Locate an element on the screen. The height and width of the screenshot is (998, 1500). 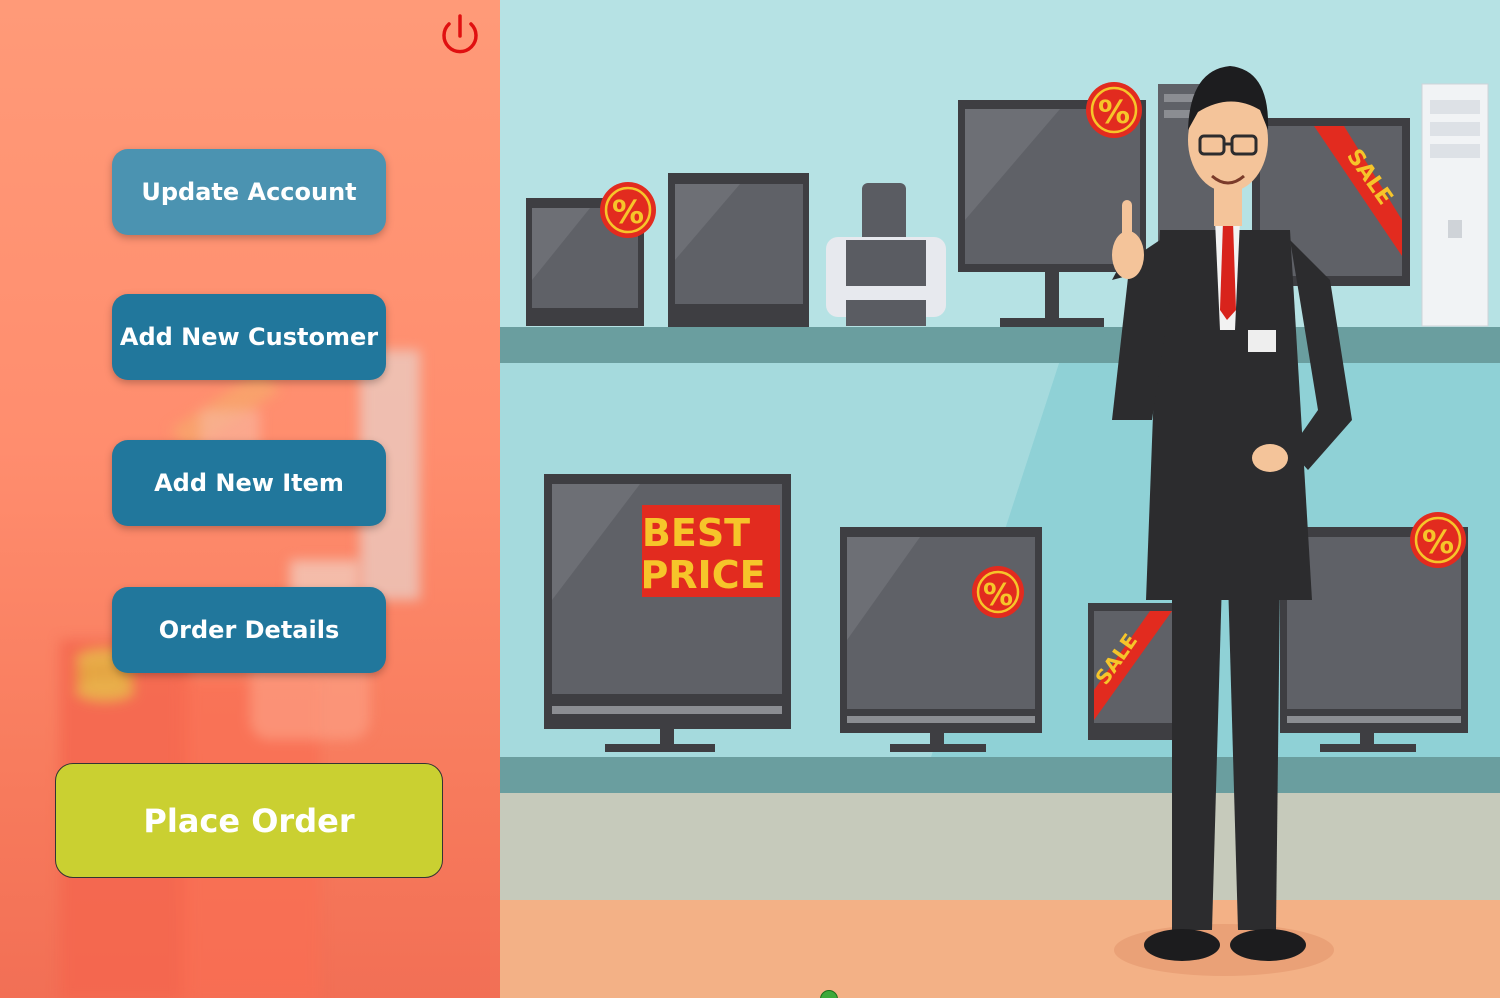
place-order-button: Place Order is located at coordinates (249, 820).